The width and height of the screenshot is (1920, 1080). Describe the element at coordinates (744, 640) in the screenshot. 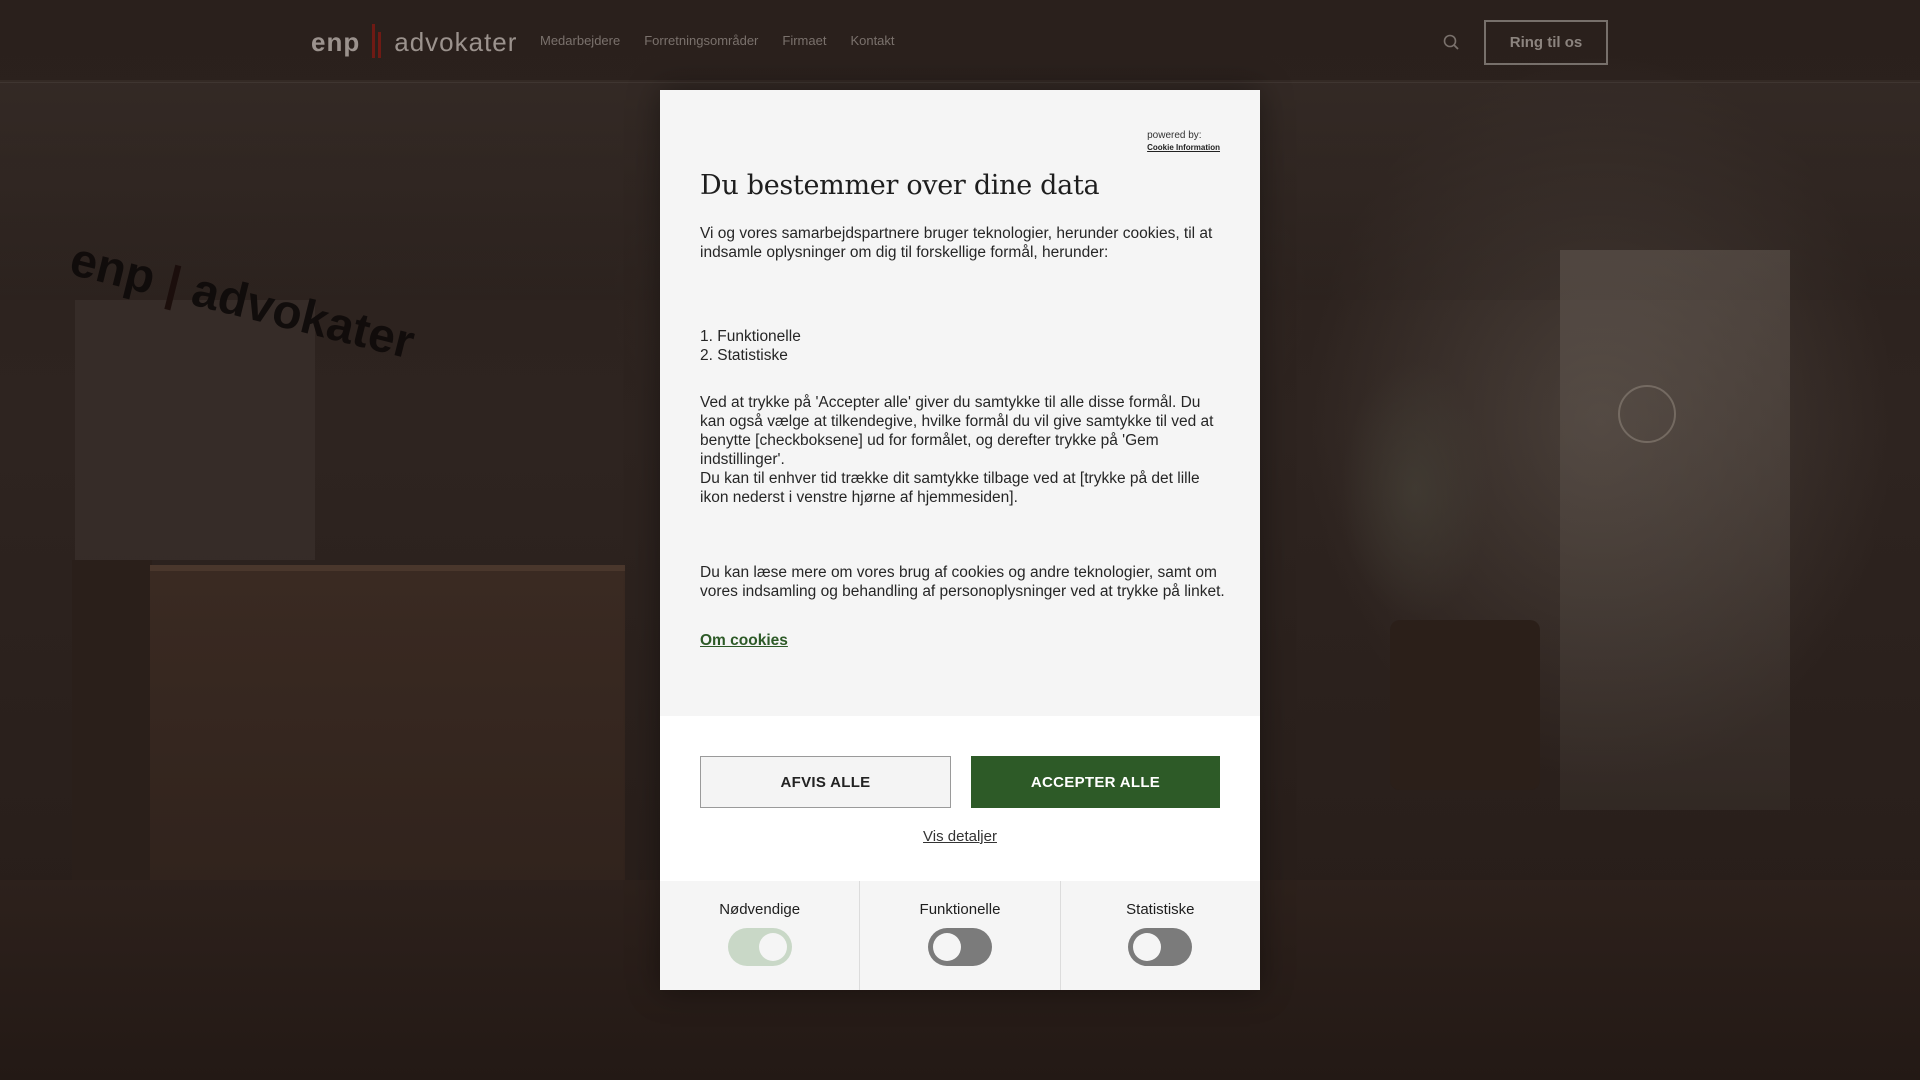

I see `about-cookies-link: Om cookies` at that location.